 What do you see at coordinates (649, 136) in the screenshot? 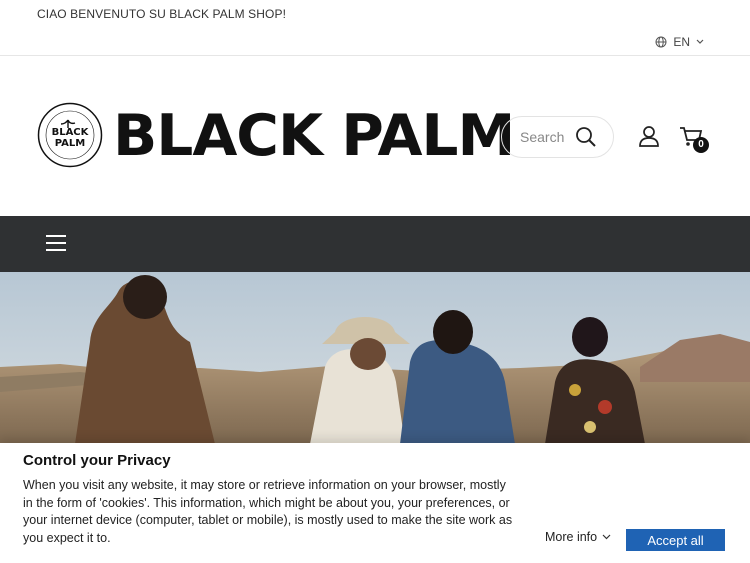
I see `user-account-icon` at bounding box center [649, 136].